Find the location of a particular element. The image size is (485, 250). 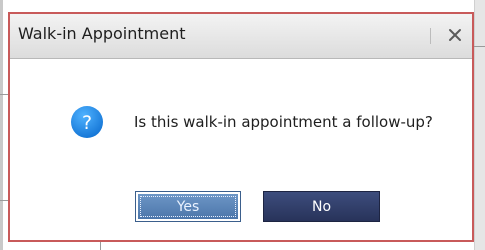

background-left-edge is located at coordinates (1, 125).